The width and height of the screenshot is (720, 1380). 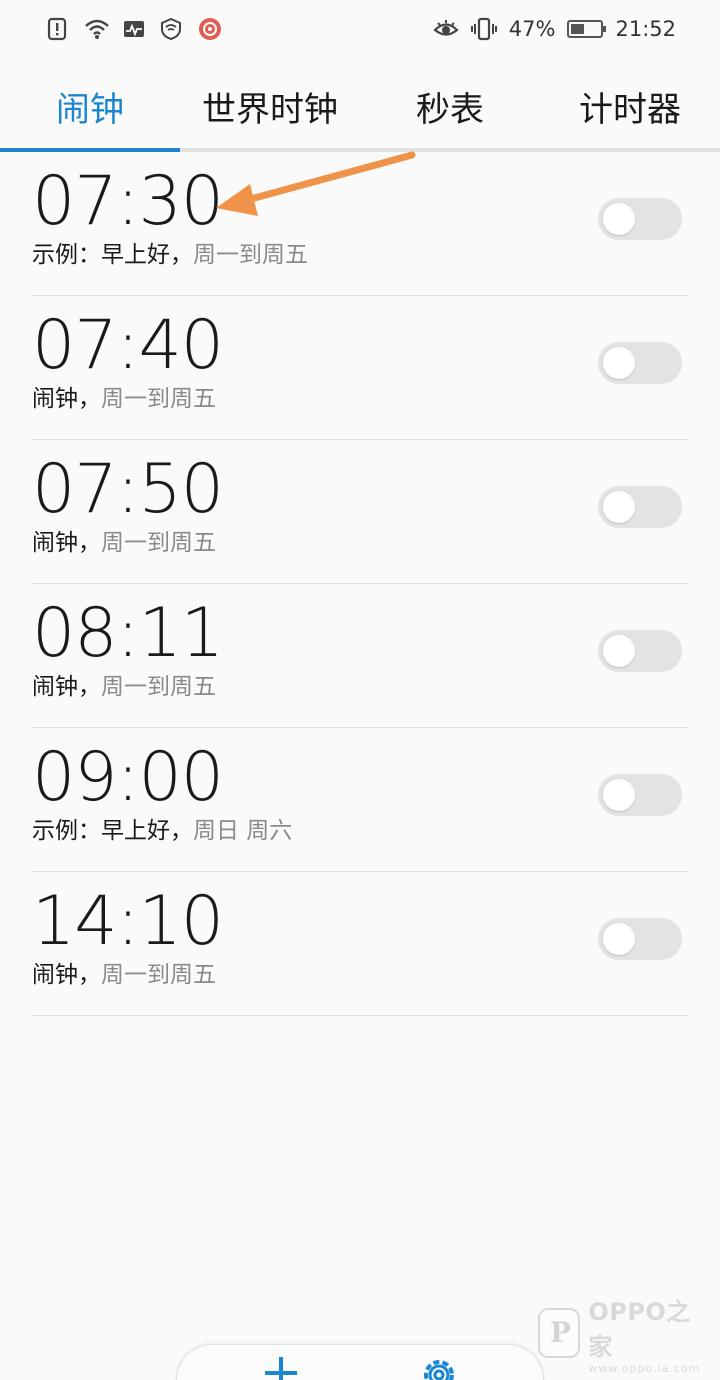 I want to click on status-time: 21:52, so click(x=645, y=29).